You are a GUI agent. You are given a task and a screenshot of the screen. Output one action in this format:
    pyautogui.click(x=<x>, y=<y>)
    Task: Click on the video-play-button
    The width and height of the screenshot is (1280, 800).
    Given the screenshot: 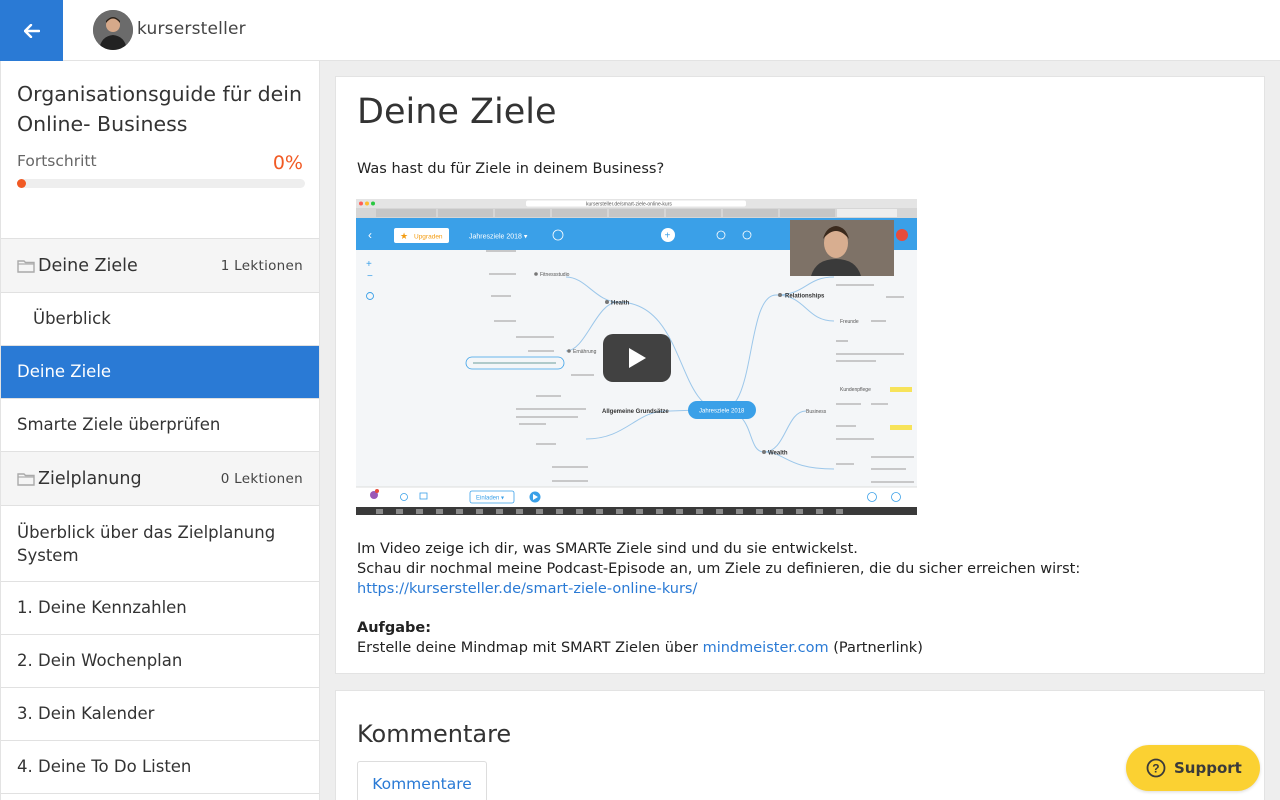 What is the action you would take?
    pyautogui.click(x=637, y=358)
    